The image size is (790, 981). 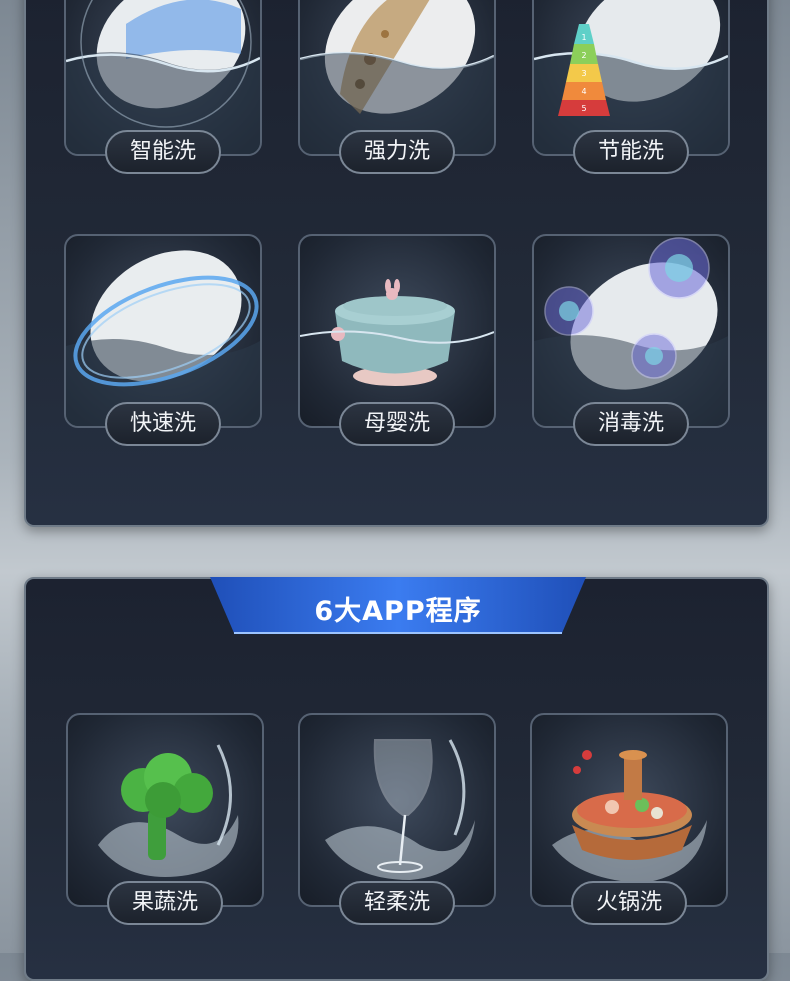 I want to click on svg-text: 4, so click(x=583, y=91).